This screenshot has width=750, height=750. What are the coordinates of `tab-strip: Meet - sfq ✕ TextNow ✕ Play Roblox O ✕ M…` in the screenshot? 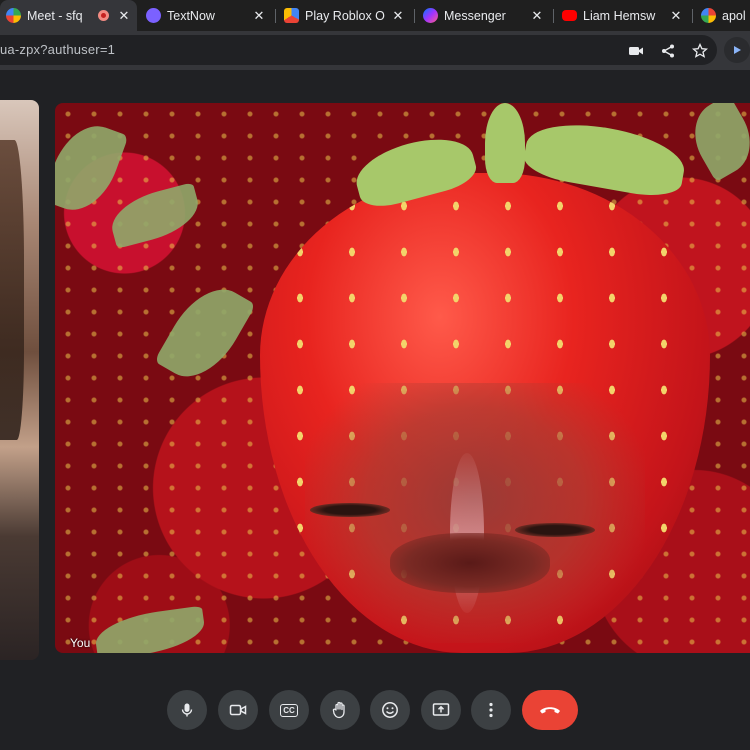 It's located at (375, 15).